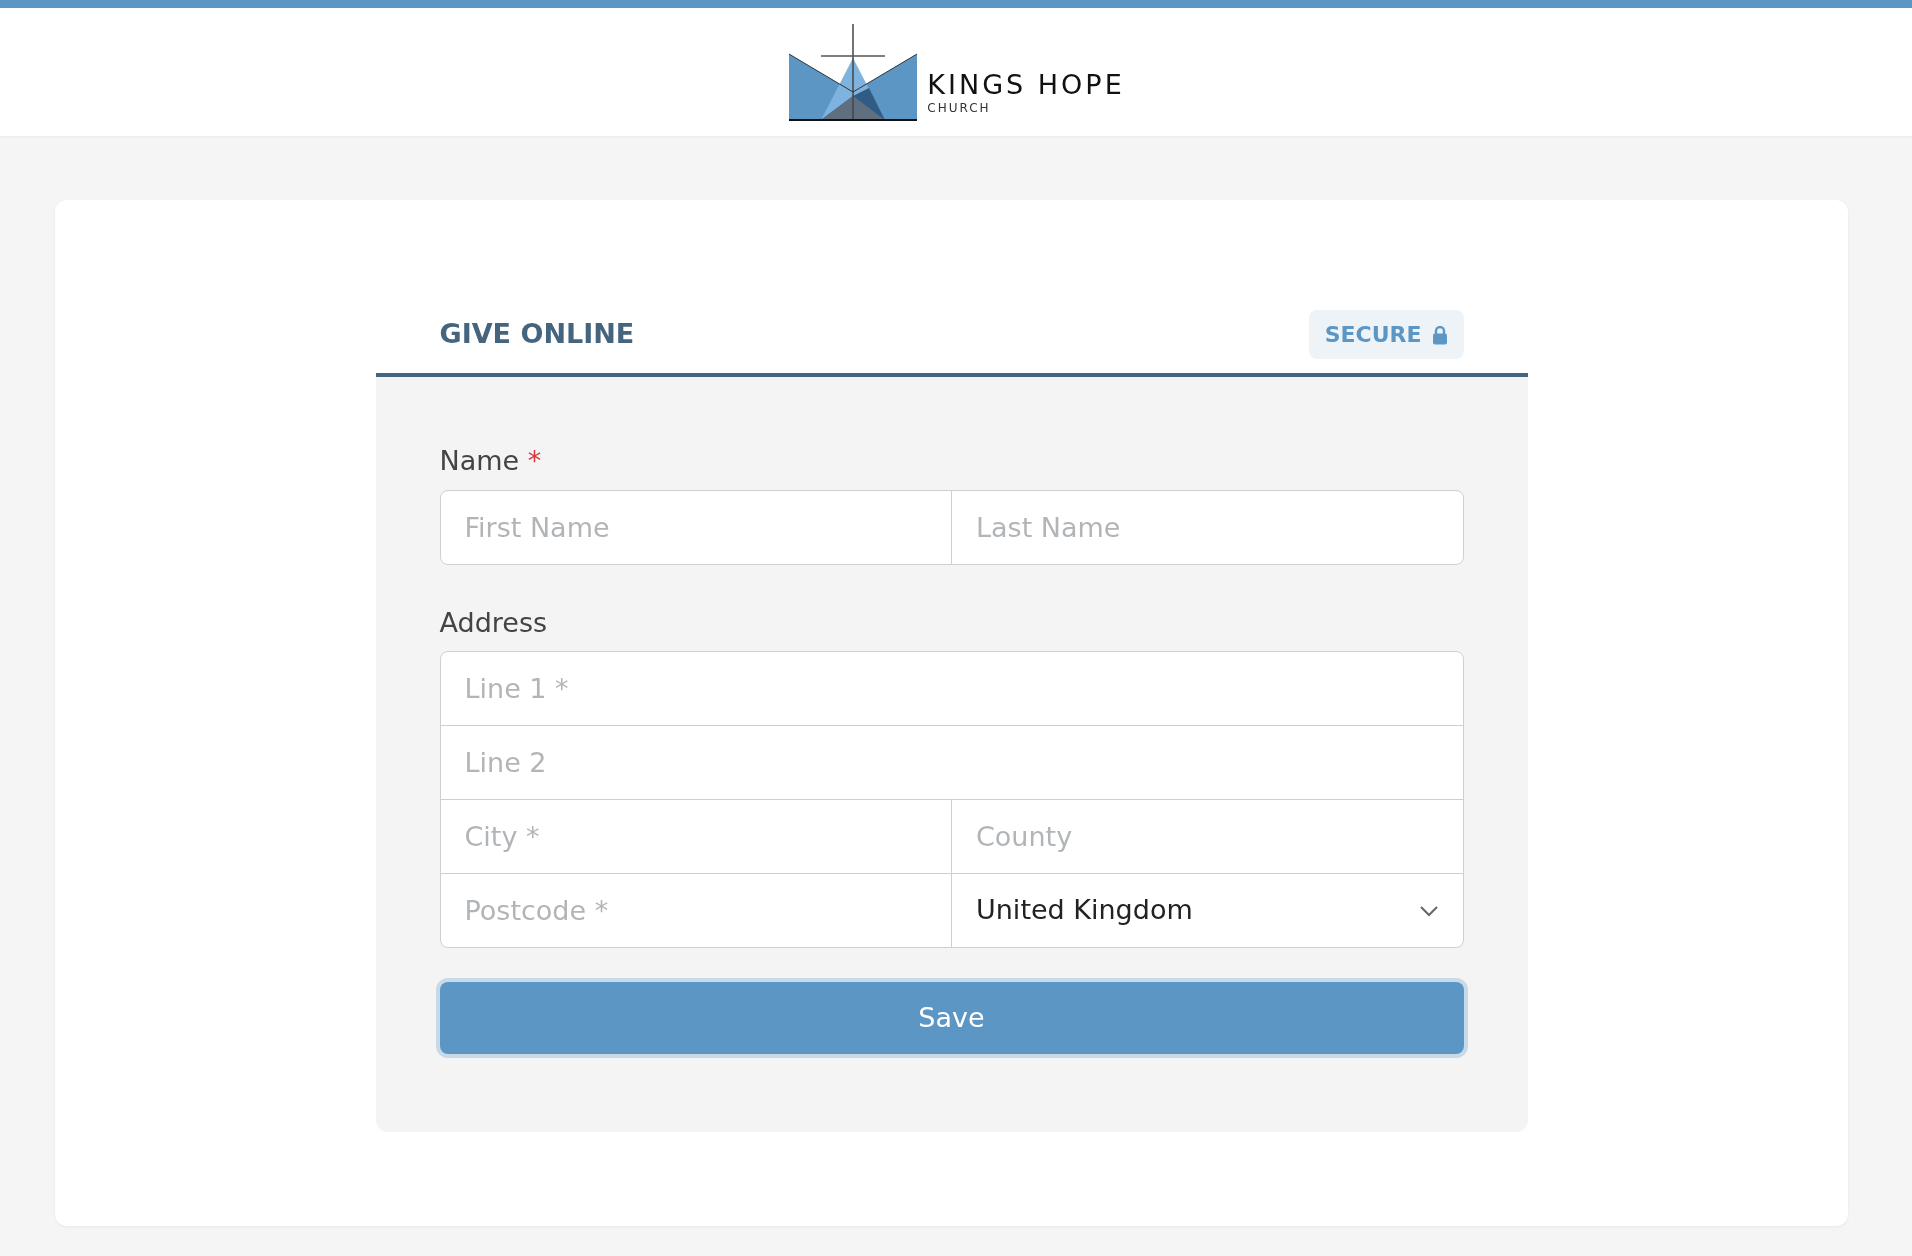 The height and width of the screenshot is (1256, 1912). Describe the element at coordinates (959, 108) in the screenshot. I see `logo-subtitle: CHURCH` at that location.